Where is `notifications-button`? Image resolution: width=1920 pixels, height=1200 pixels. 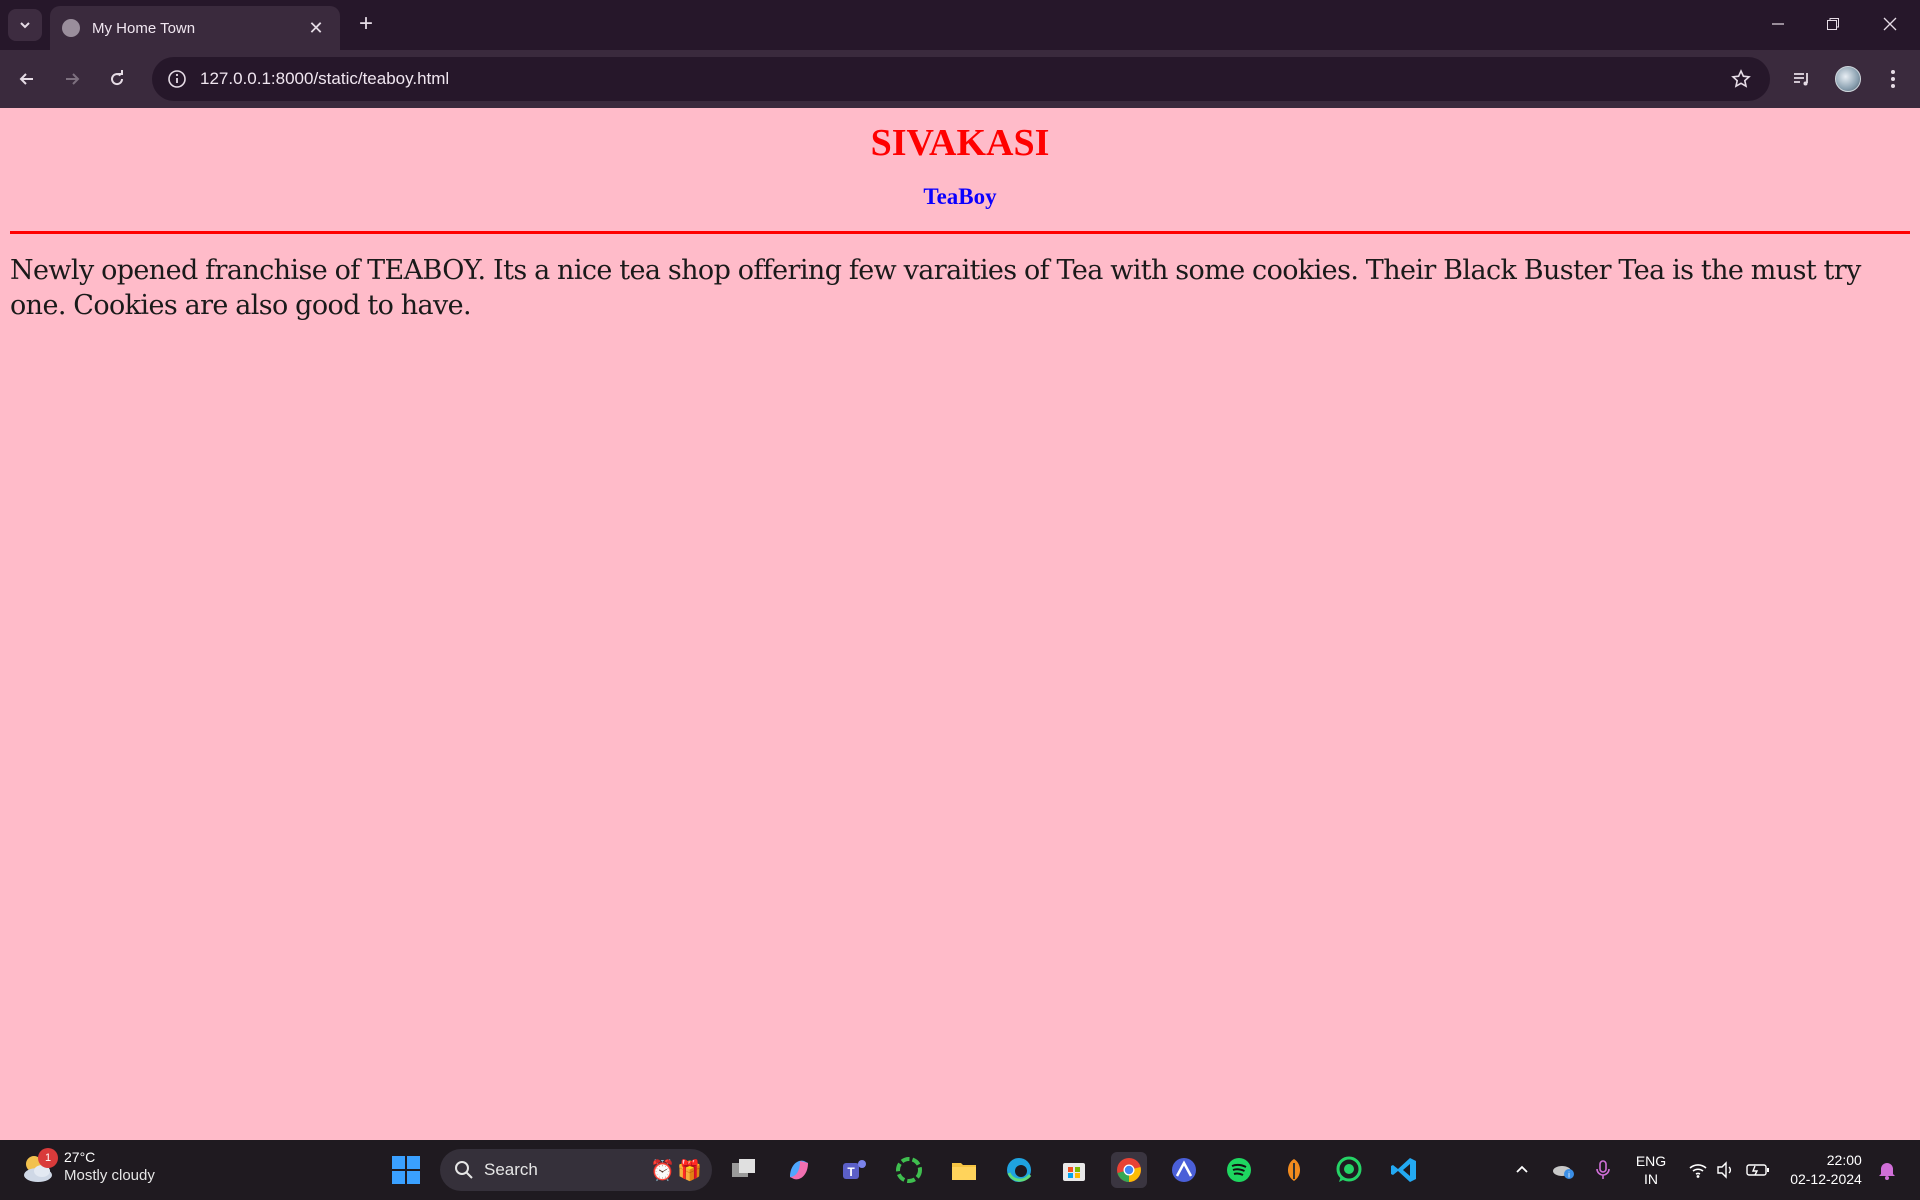
notifications-button is located at coordinates (1887, 1170).